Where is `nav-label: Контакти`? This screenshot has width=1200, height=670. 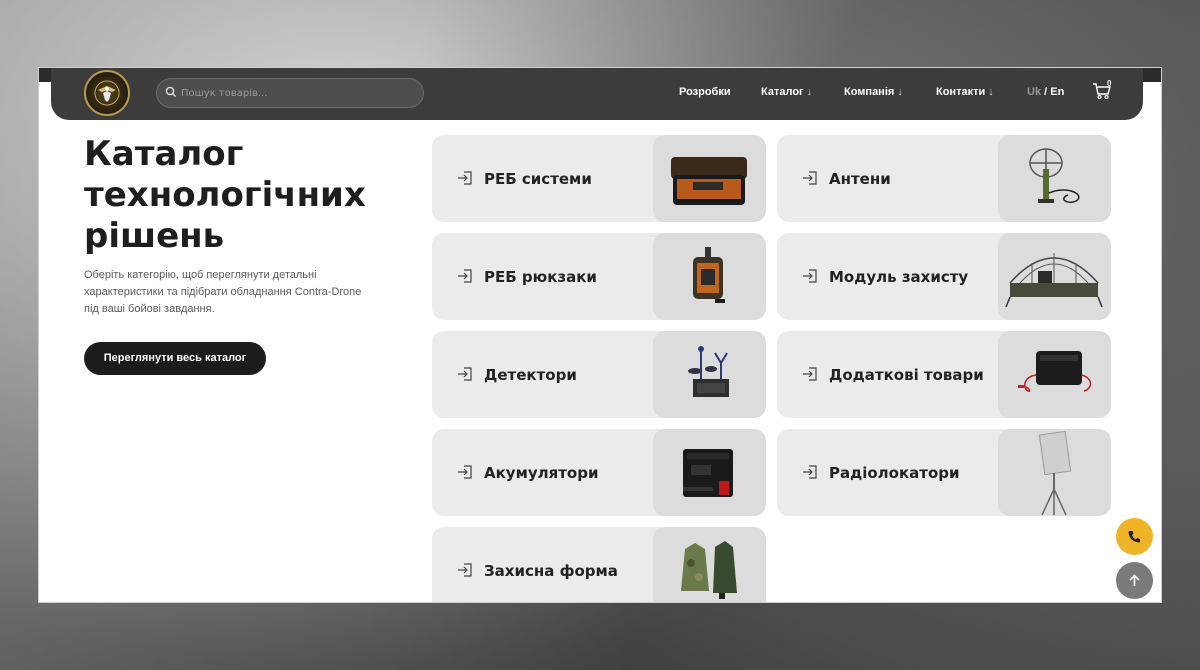
nav-label: Контакти is located at coordinates (961, 92).